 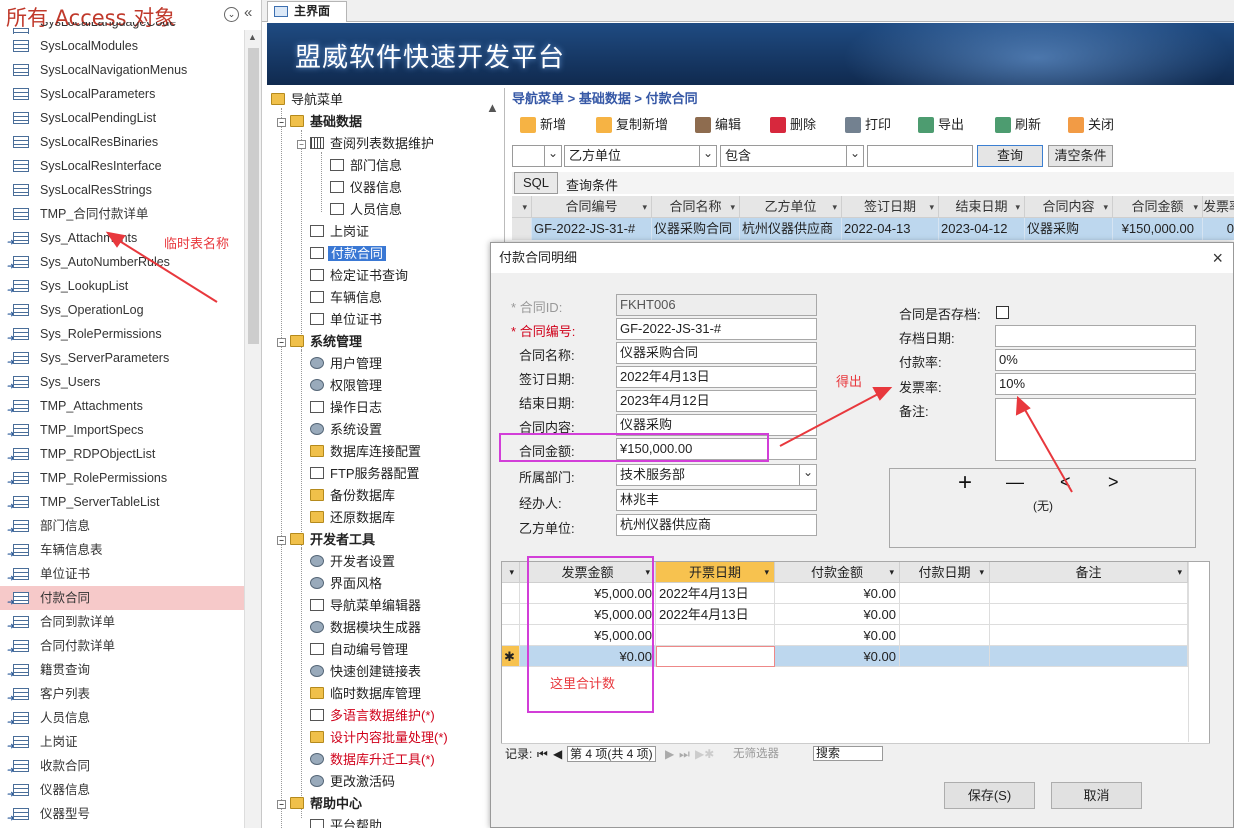 I want to click on tree-item: 界面风格, so click(x=346, y=584).